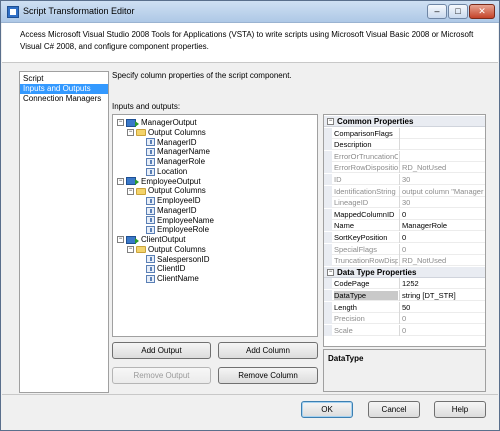 Image resolution: width=500 pixels, height=431 pixels. Describe the element at coordinates (171, 162) in the screenshot. I see `tree-column-node: ManagerRole` at that location.